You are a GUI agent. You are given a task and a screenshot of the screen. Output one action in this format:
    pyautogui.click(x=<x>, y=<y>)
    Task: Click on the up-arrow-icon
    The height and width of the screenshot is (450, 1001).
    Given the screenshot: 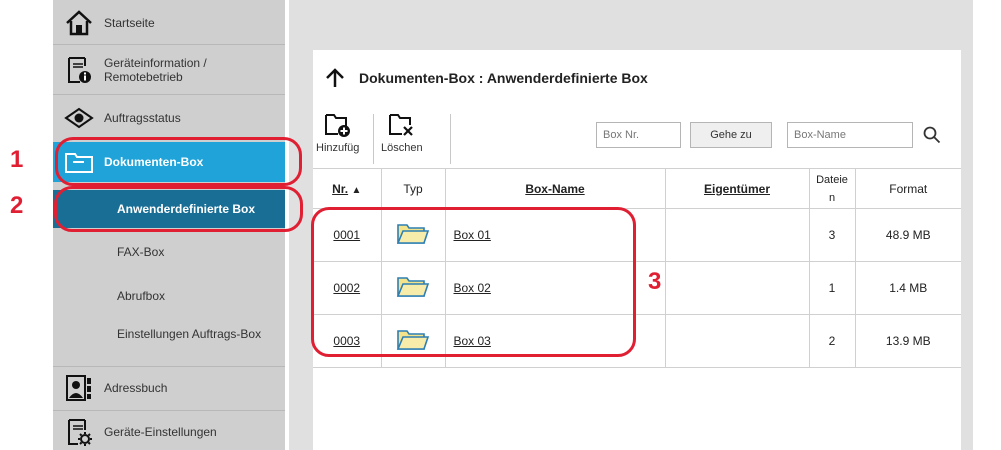 What is the action you would take?
    pyautogui.click(x=335, y=78)
    